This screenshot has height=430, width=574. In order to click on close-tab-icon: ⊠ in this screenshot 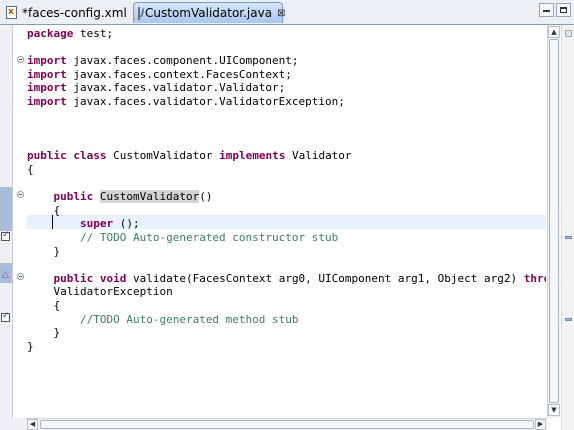, I will do `click(281, 13)`.